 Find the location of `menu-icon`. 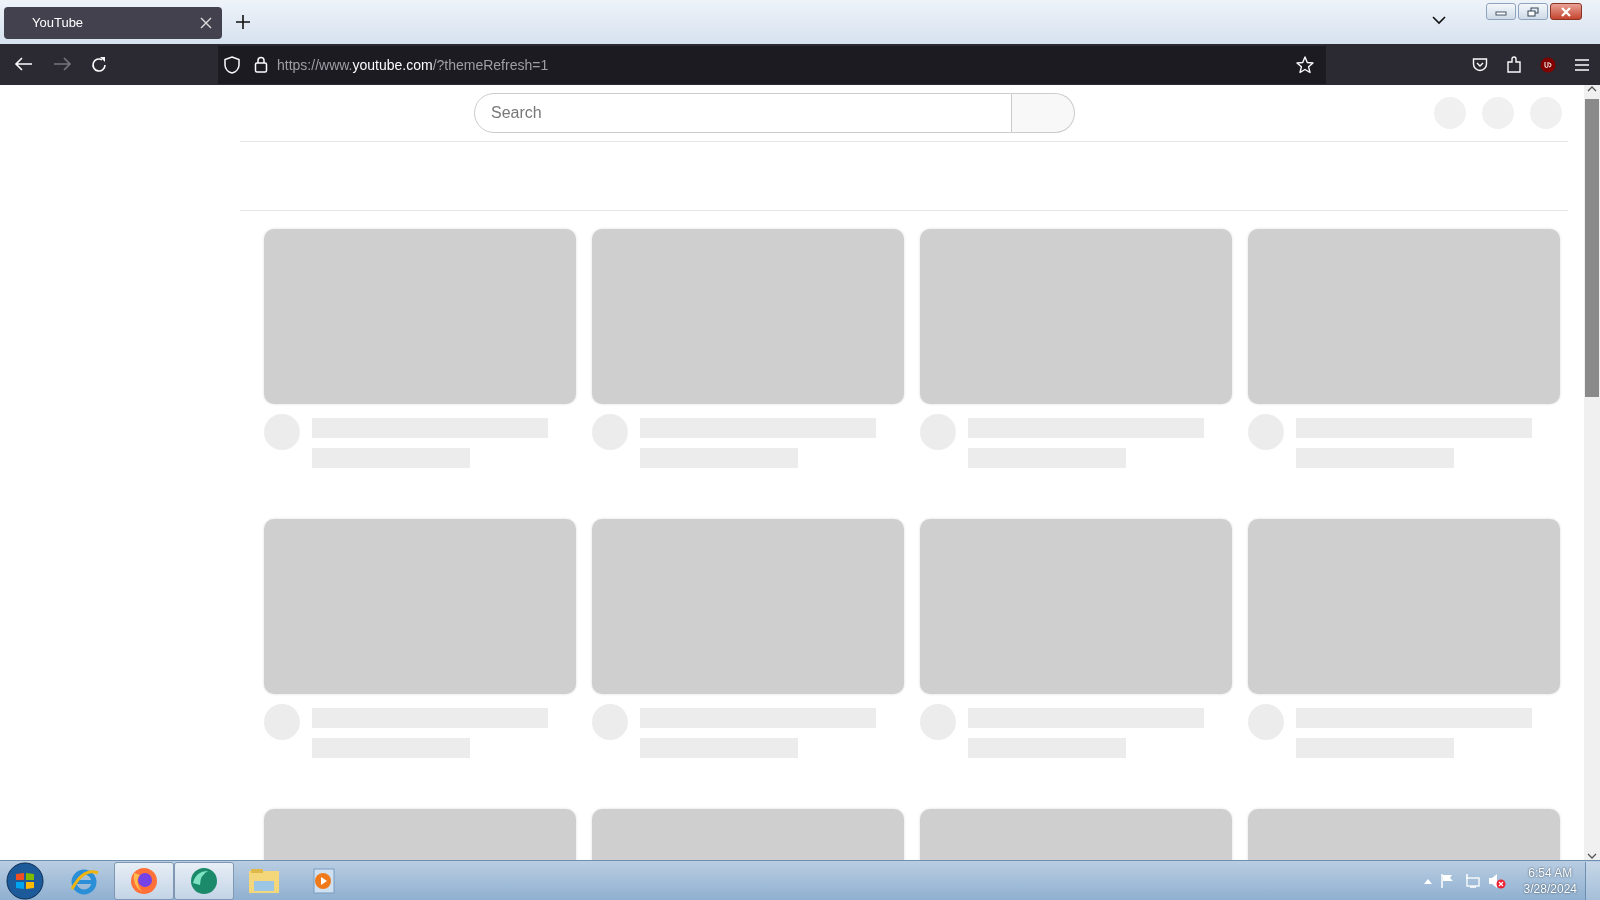

menu-icon is located at coordinates (1582, 64).